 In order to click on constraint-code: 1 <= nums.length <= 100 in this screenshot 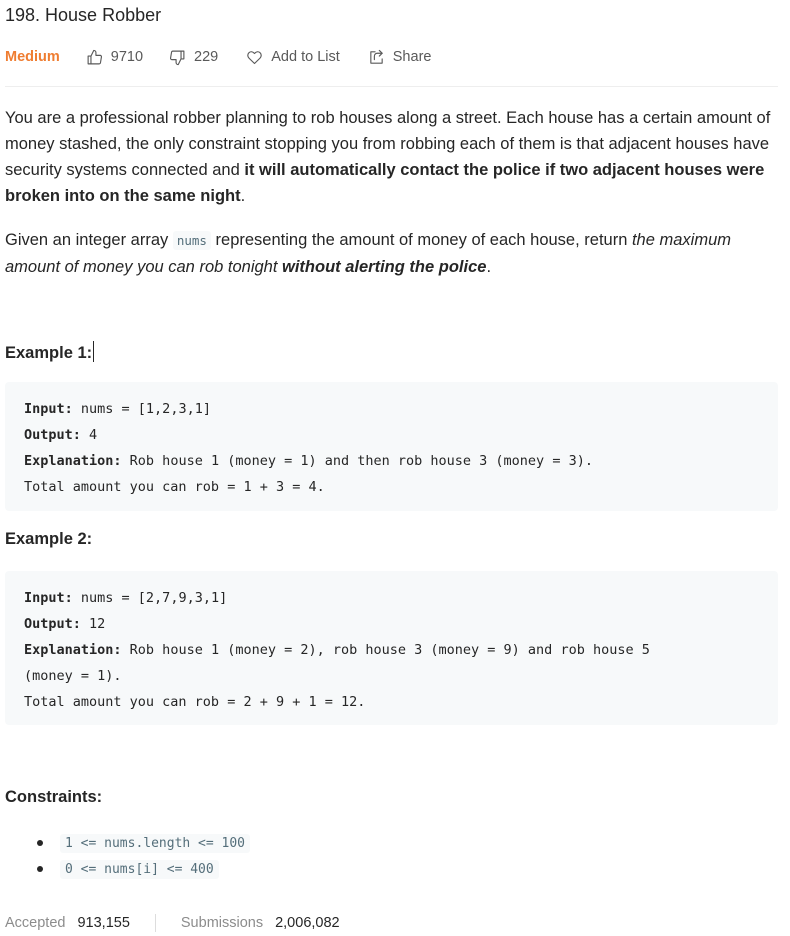, I will do `click(155, 843)`.